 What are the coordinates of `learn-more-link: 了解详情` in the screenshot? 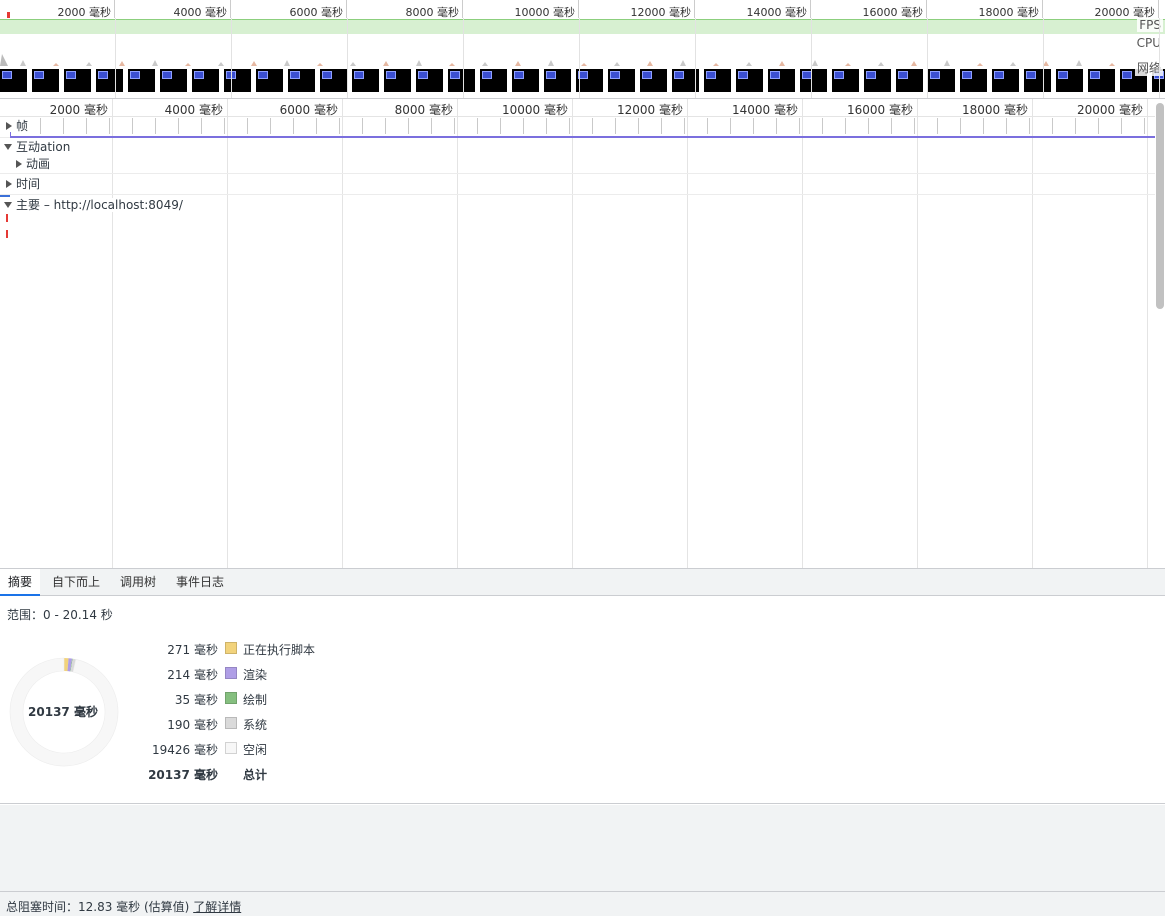 It's located at (217, 907).